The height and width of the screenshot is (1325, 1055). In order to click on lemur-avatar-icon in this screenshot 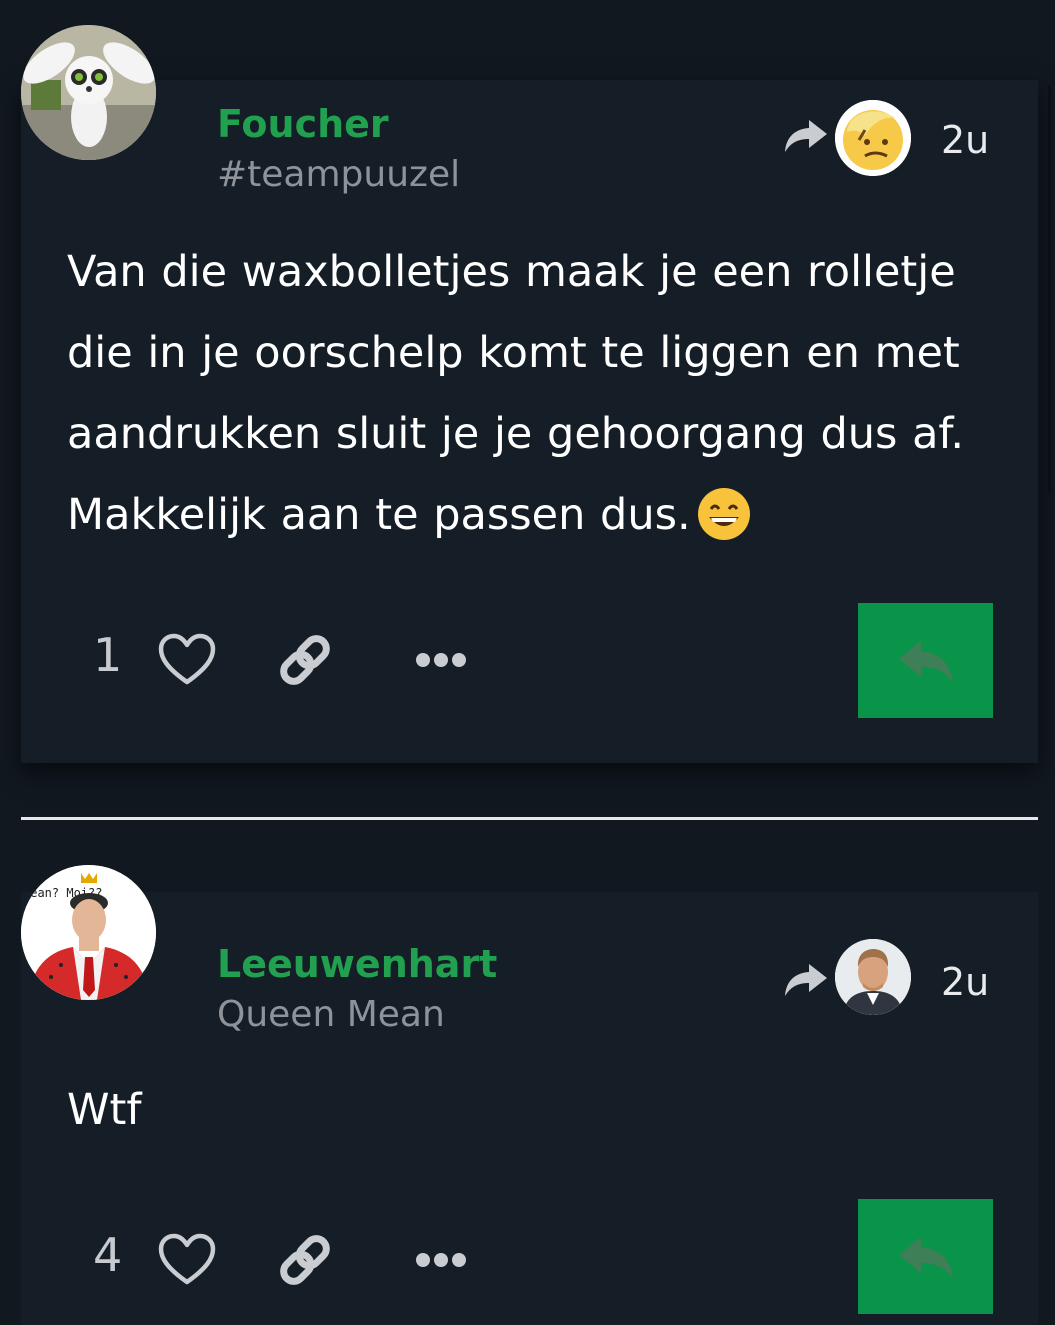, I will do `click(88, 92)`.